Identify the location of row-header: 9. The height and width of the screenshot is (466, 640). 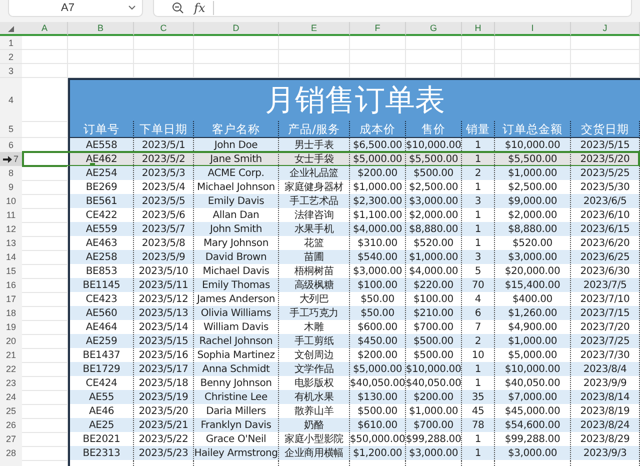
(11, 187).